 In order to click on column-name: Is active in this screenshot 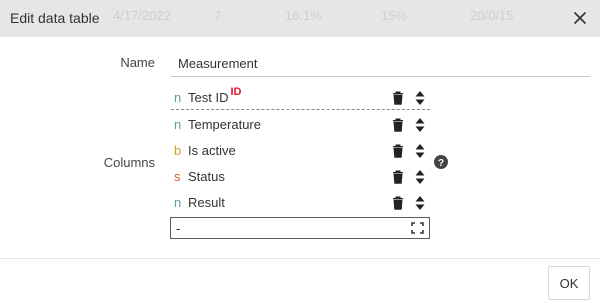, I will do `click(212, 150)`.